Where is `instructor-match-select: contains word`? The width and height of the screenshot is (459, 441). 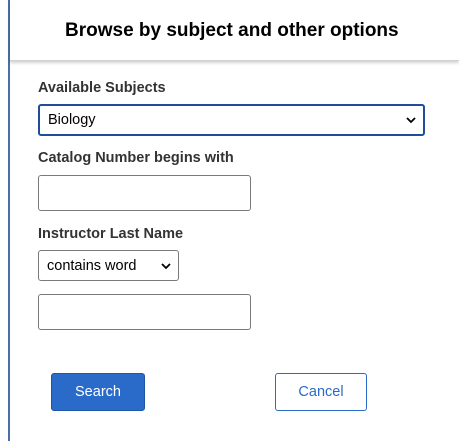 instructor-match-select: contains word is located at coordinates (108, 265).